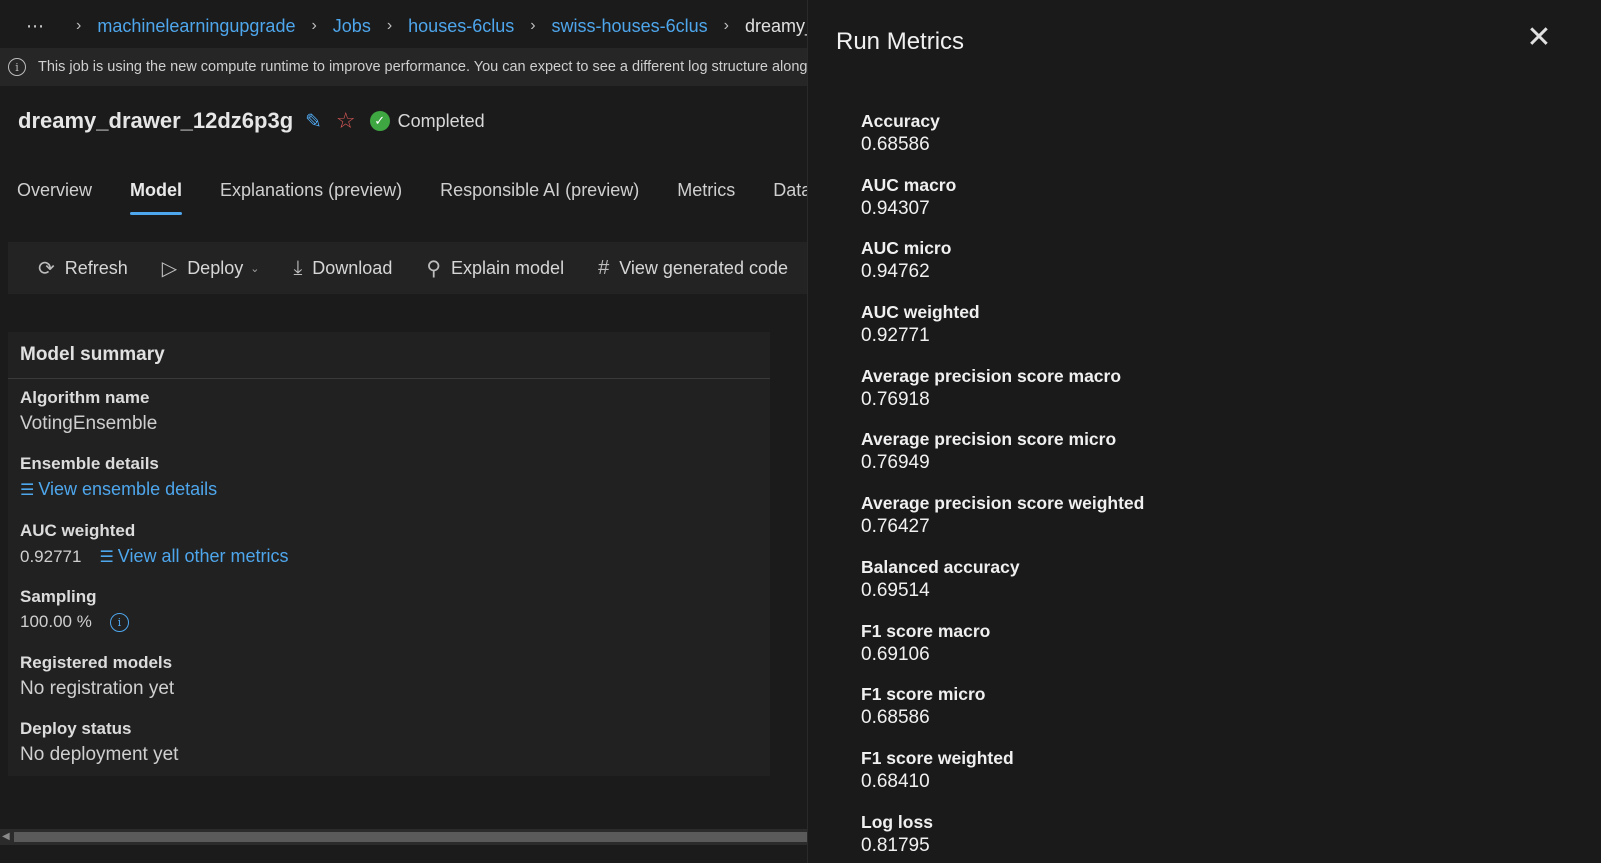 This screenshot has height=863, width=1601. Describe the element at coordinates (895, 336) in the screenshot. I see `metric-value: 0.92771` at that location.